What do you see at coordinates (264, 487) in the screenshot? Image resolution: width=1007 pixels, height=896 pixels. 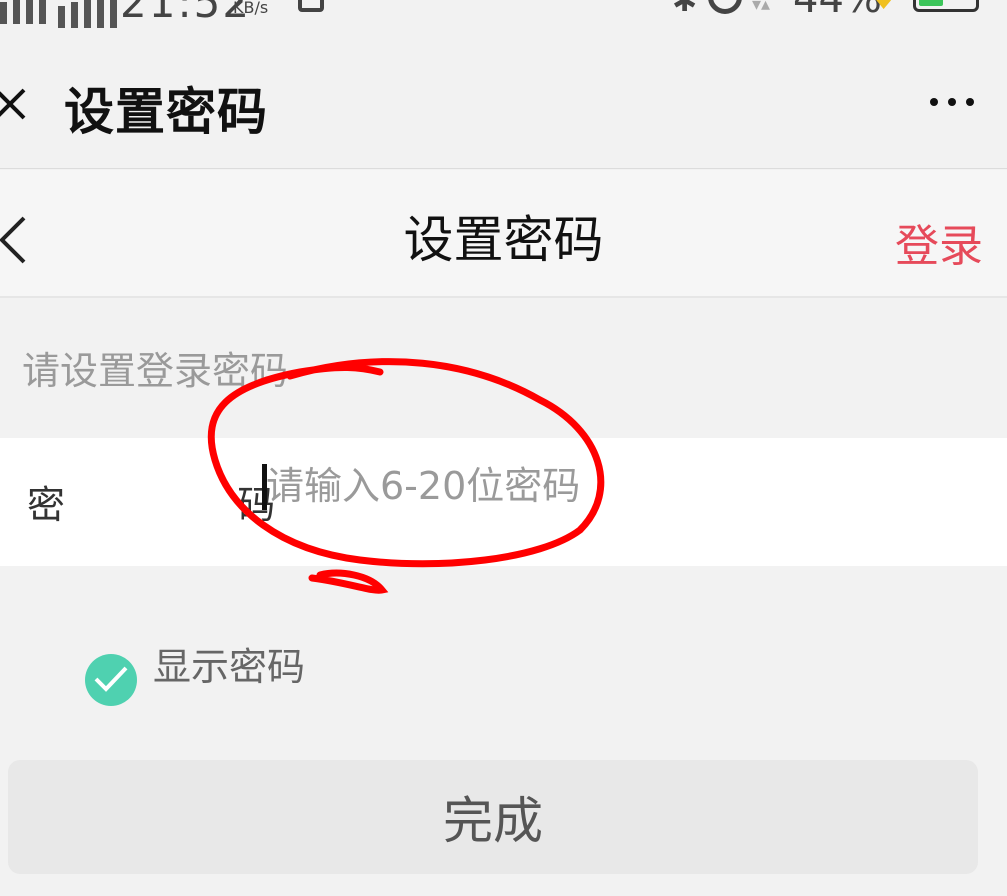 I see `text-cursor` at bounding box center [264, 487].